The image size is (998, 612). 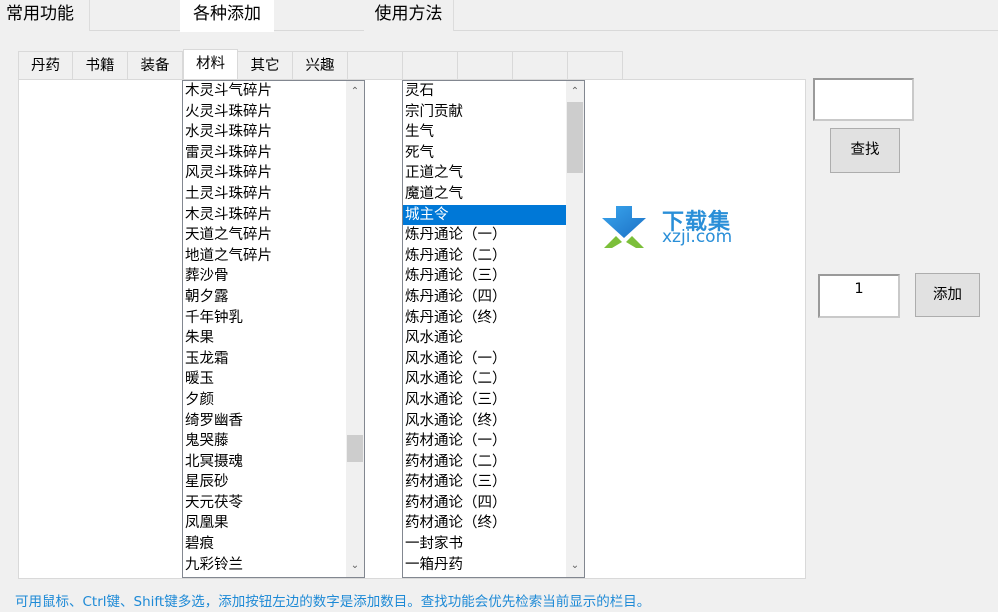 I want to click on list-item: 风水通论（二）, so click(x=484, y=379).